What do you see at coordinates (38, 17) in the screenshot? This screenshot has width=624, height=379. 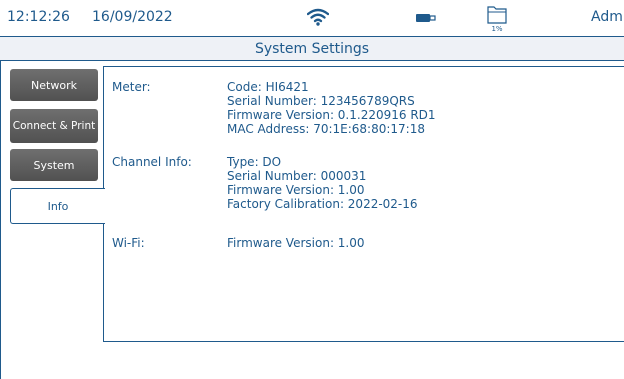 I see `status-time: 12:12:26` at bounding box center [38, 17].